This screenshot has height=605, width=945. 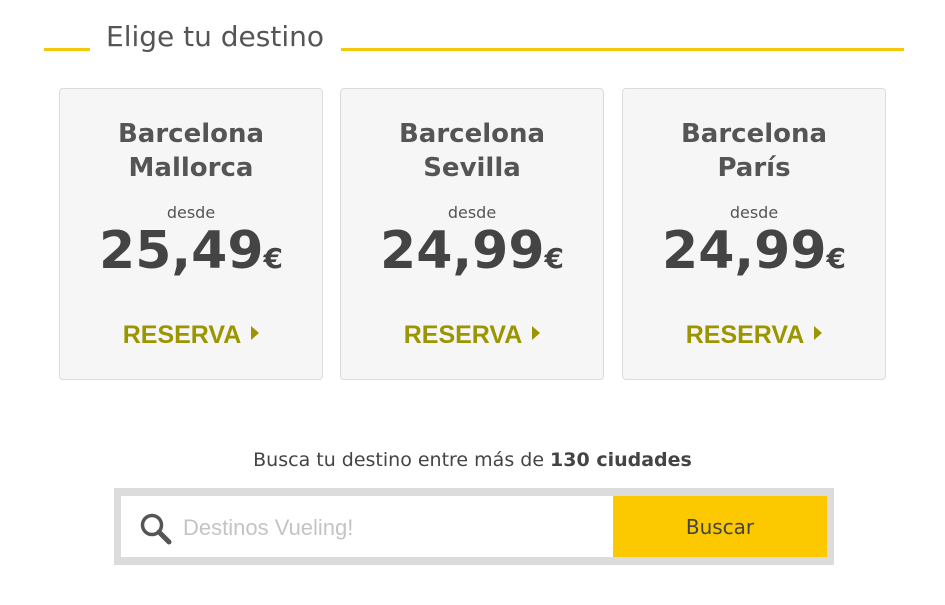 I want to click on header-rule-left, so click(x=67, y=49).